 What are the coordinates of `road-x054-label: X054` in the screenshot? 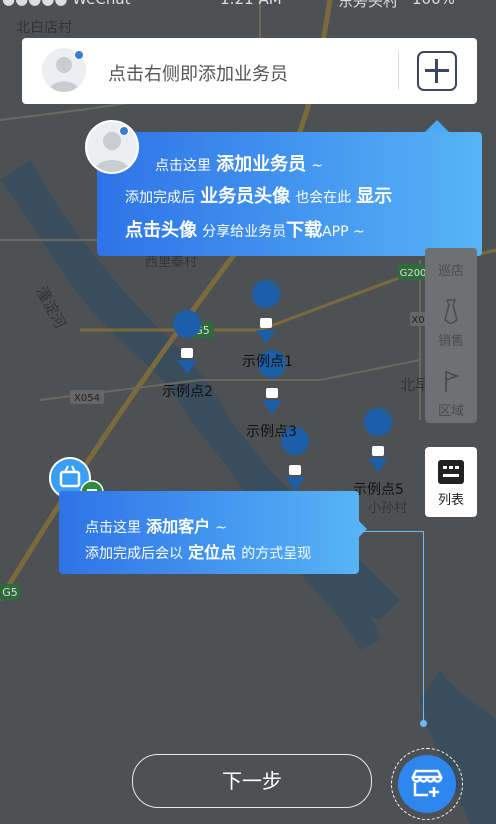 It's located at (87, 398).